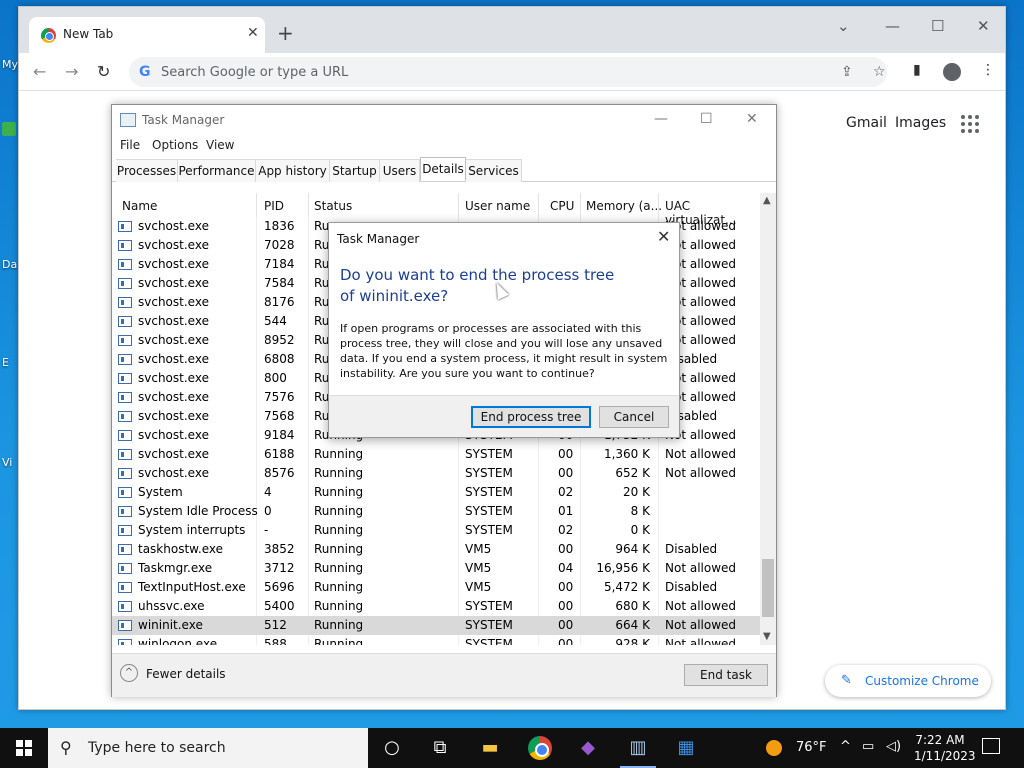 Image resolution: width=1024 pixels, height=768 pixels. I want to click on menu-options: Options, so click(175, 145).